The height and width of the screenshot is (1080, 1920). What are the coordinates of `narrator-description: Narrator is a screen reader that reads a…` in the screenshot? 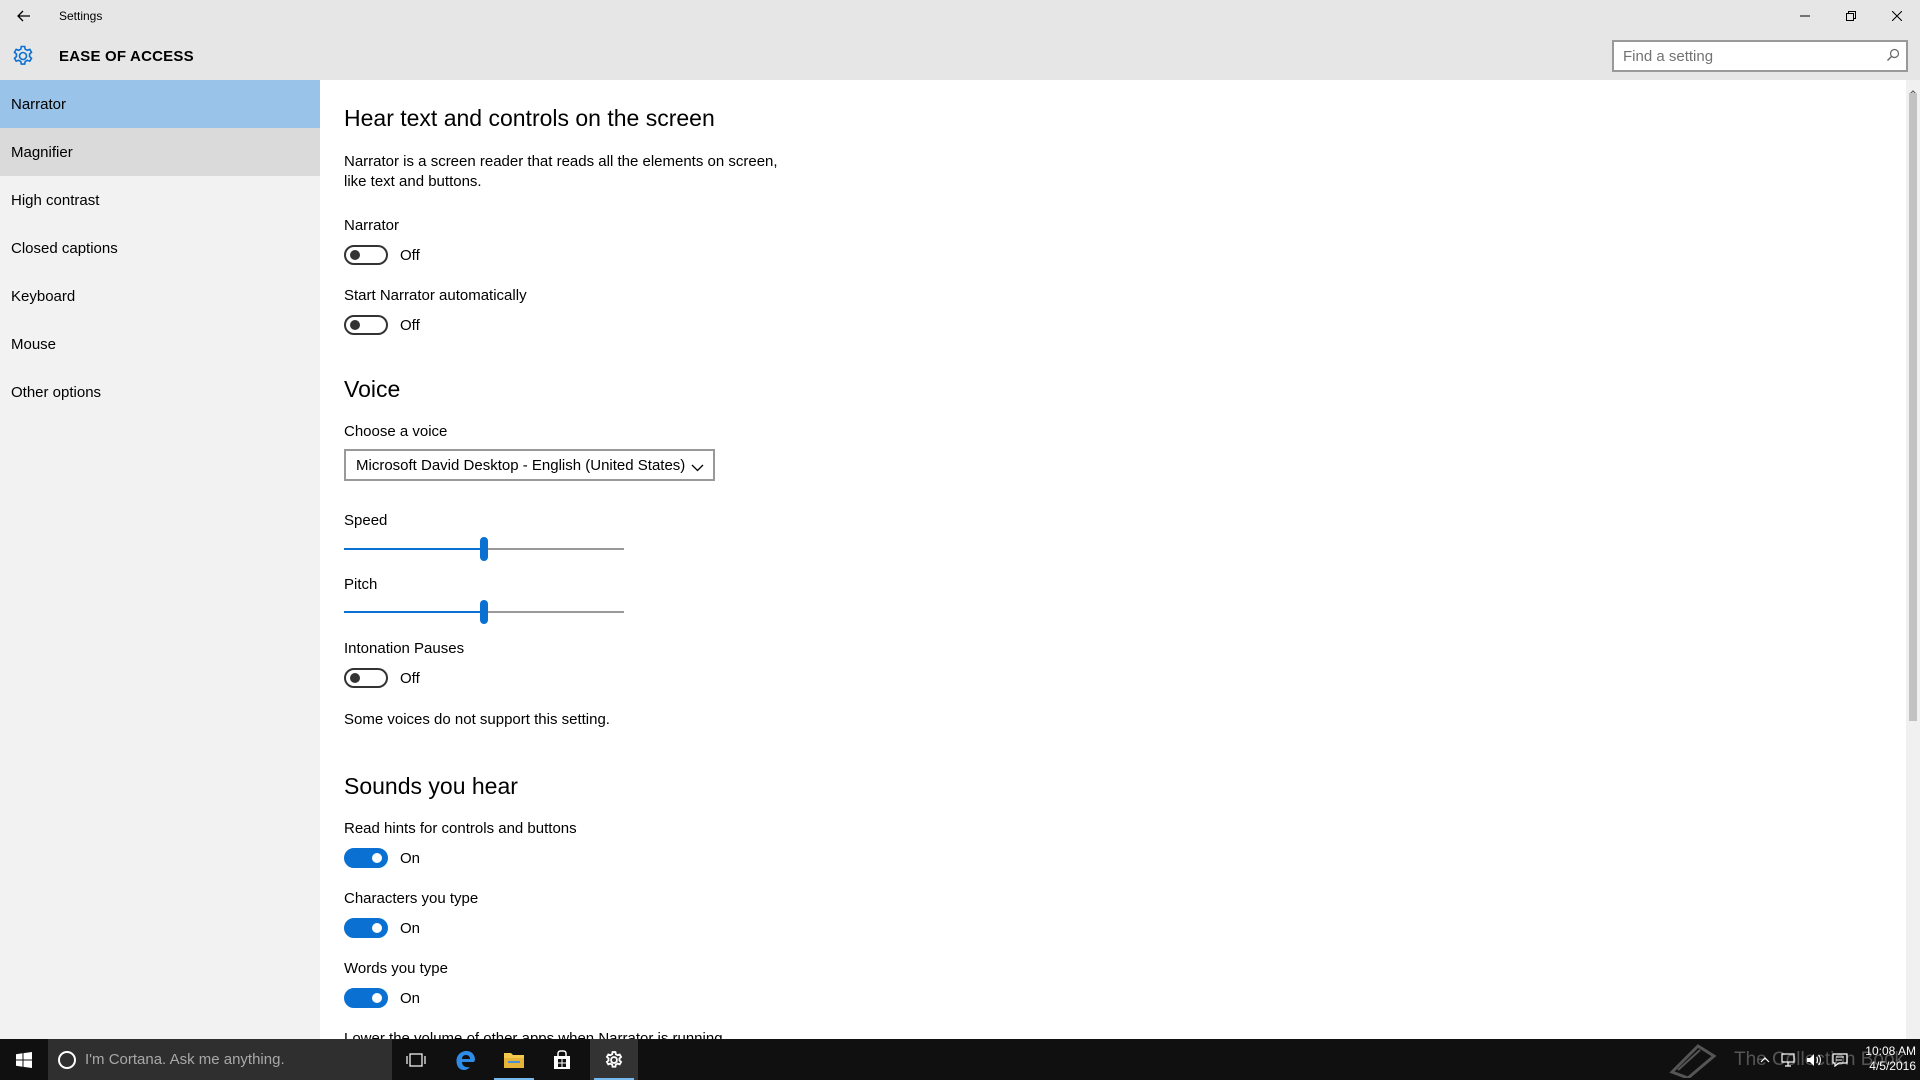 It's located at (561, 172).